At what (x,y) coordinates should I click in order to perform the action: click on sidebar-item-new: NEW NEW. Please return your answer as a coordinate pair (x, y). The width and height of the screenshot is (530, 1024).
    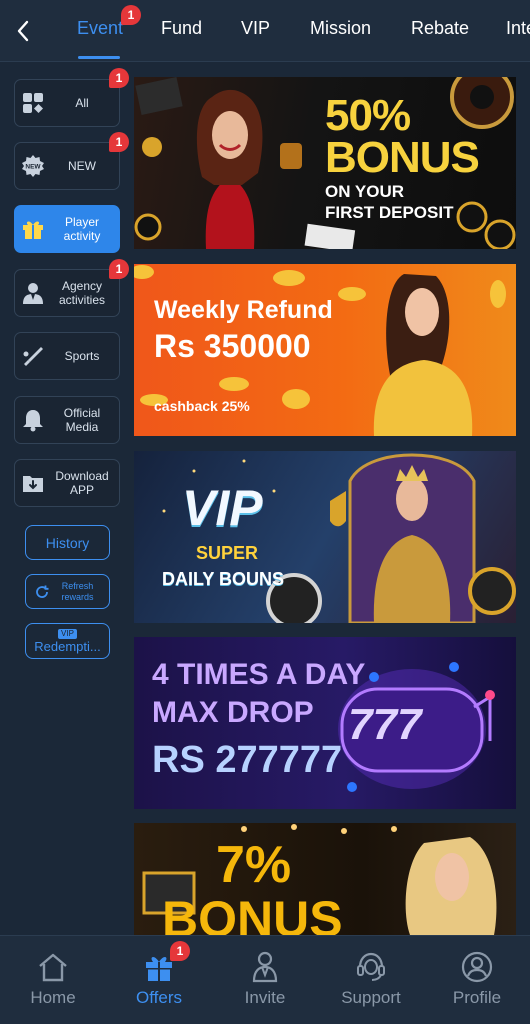
    Looking at the image, I should click on (67, 166).